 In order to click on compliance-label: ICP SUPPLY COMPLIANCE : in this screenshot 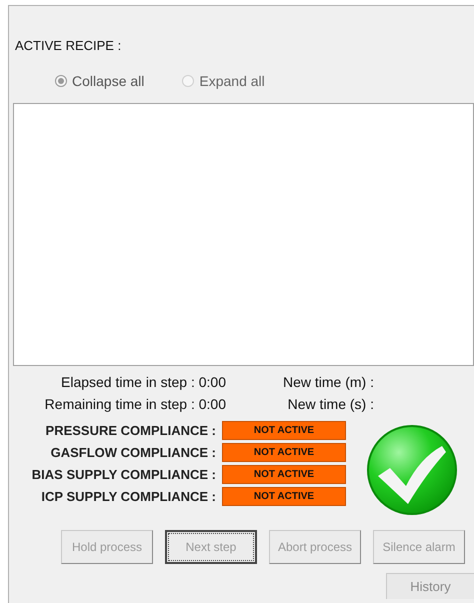, I will do `click(128, 497)`.